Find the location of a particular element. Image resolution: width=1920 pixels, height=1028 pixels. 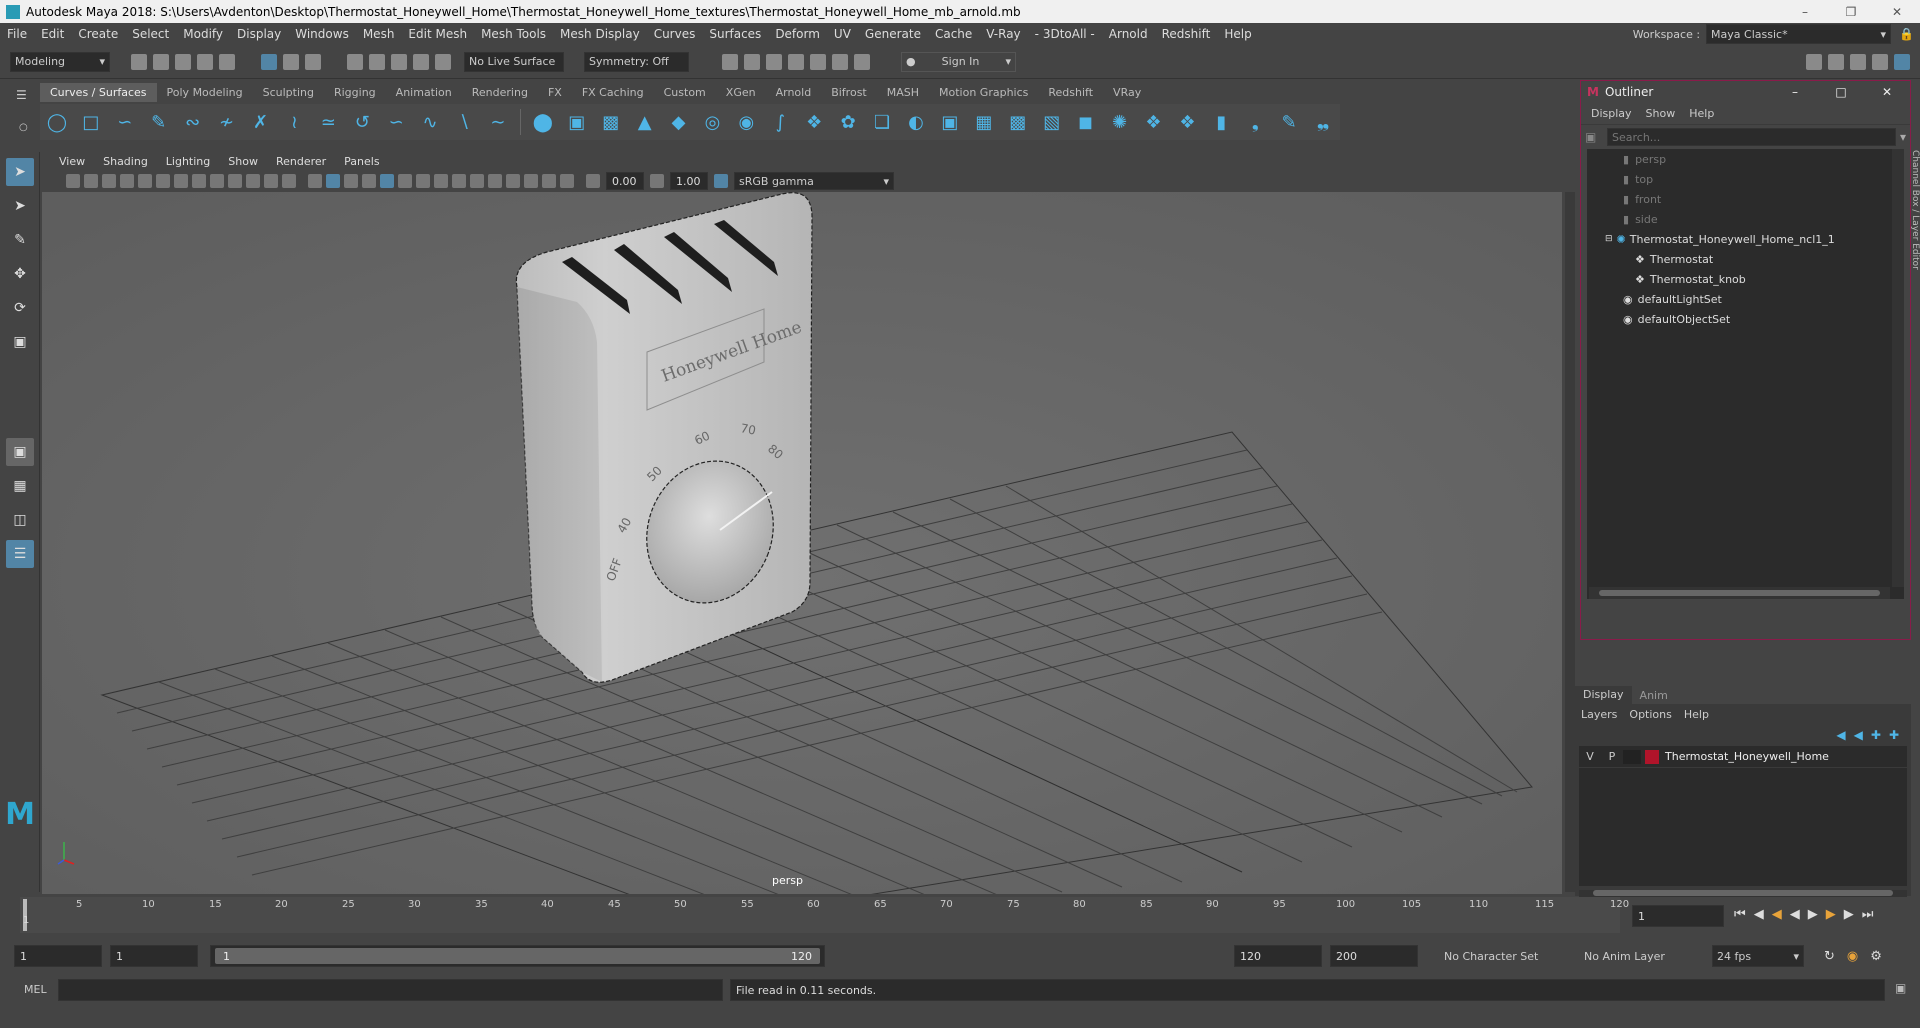

move-tool-icon: ✥ is located at coordinates (20, 274).